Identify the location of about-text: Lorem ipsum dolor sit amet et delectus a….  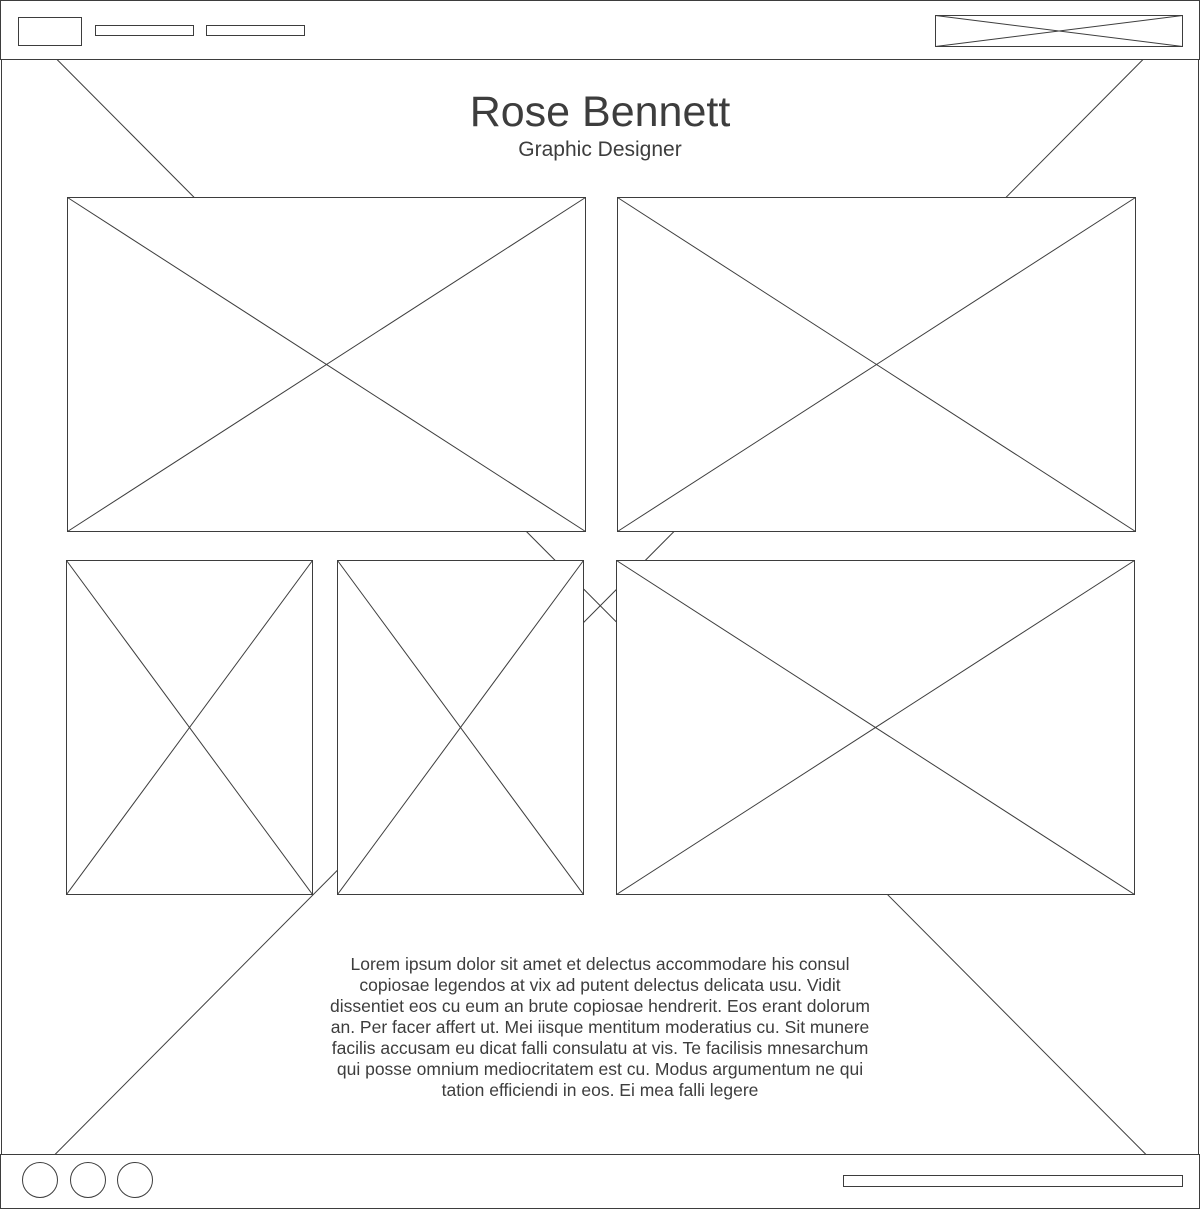
(600, 1027).